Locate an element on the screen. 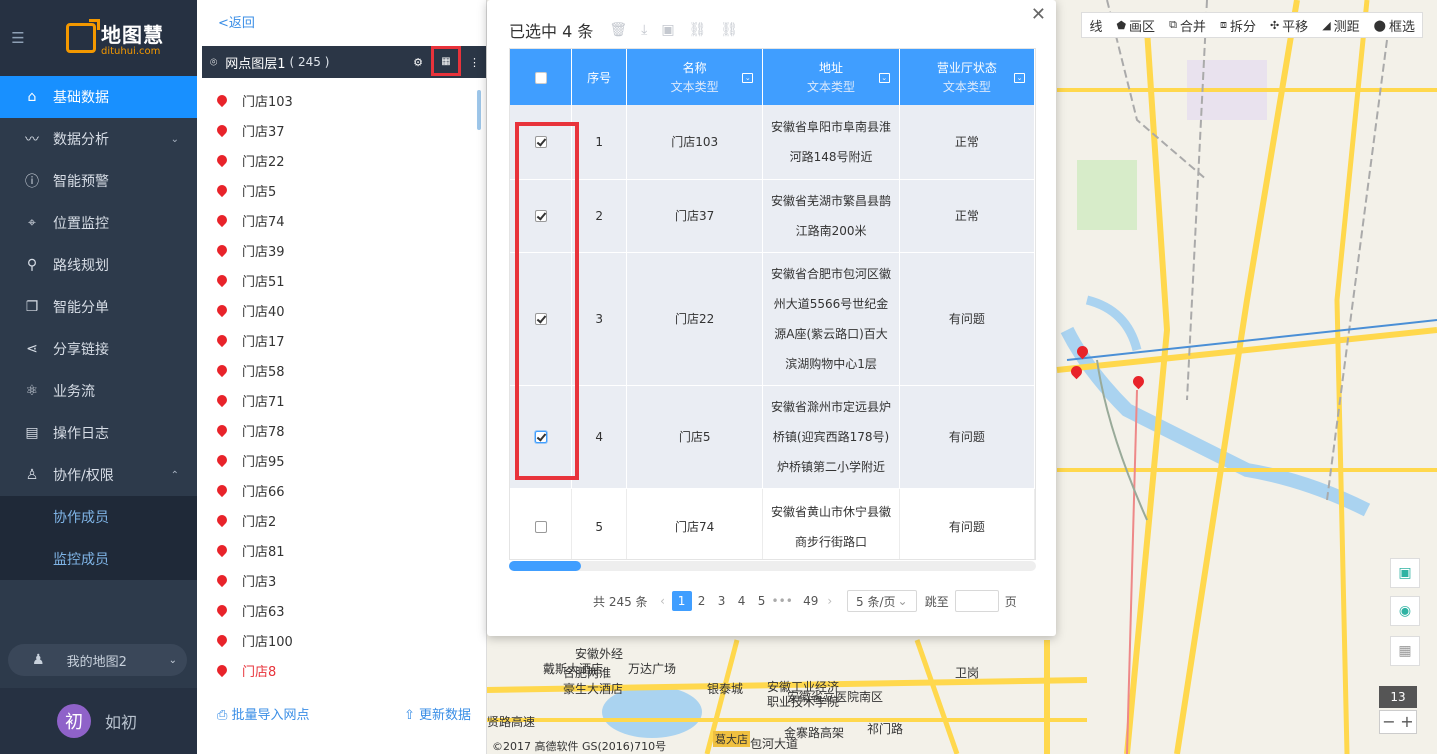 This screenshot has height=754, width=1437. list-item: 门店103 is located at coordinates (338, 100).